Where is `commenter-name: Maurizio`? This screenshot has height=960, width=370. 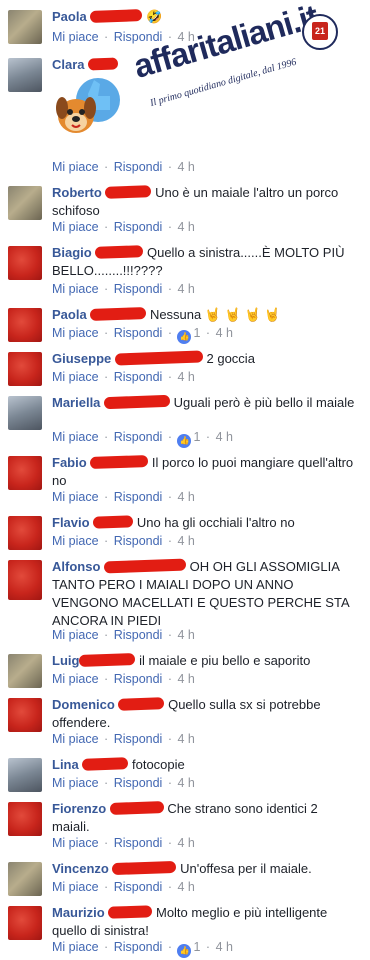 commenter-name: Maurizio is located at coordinates (78, 912).